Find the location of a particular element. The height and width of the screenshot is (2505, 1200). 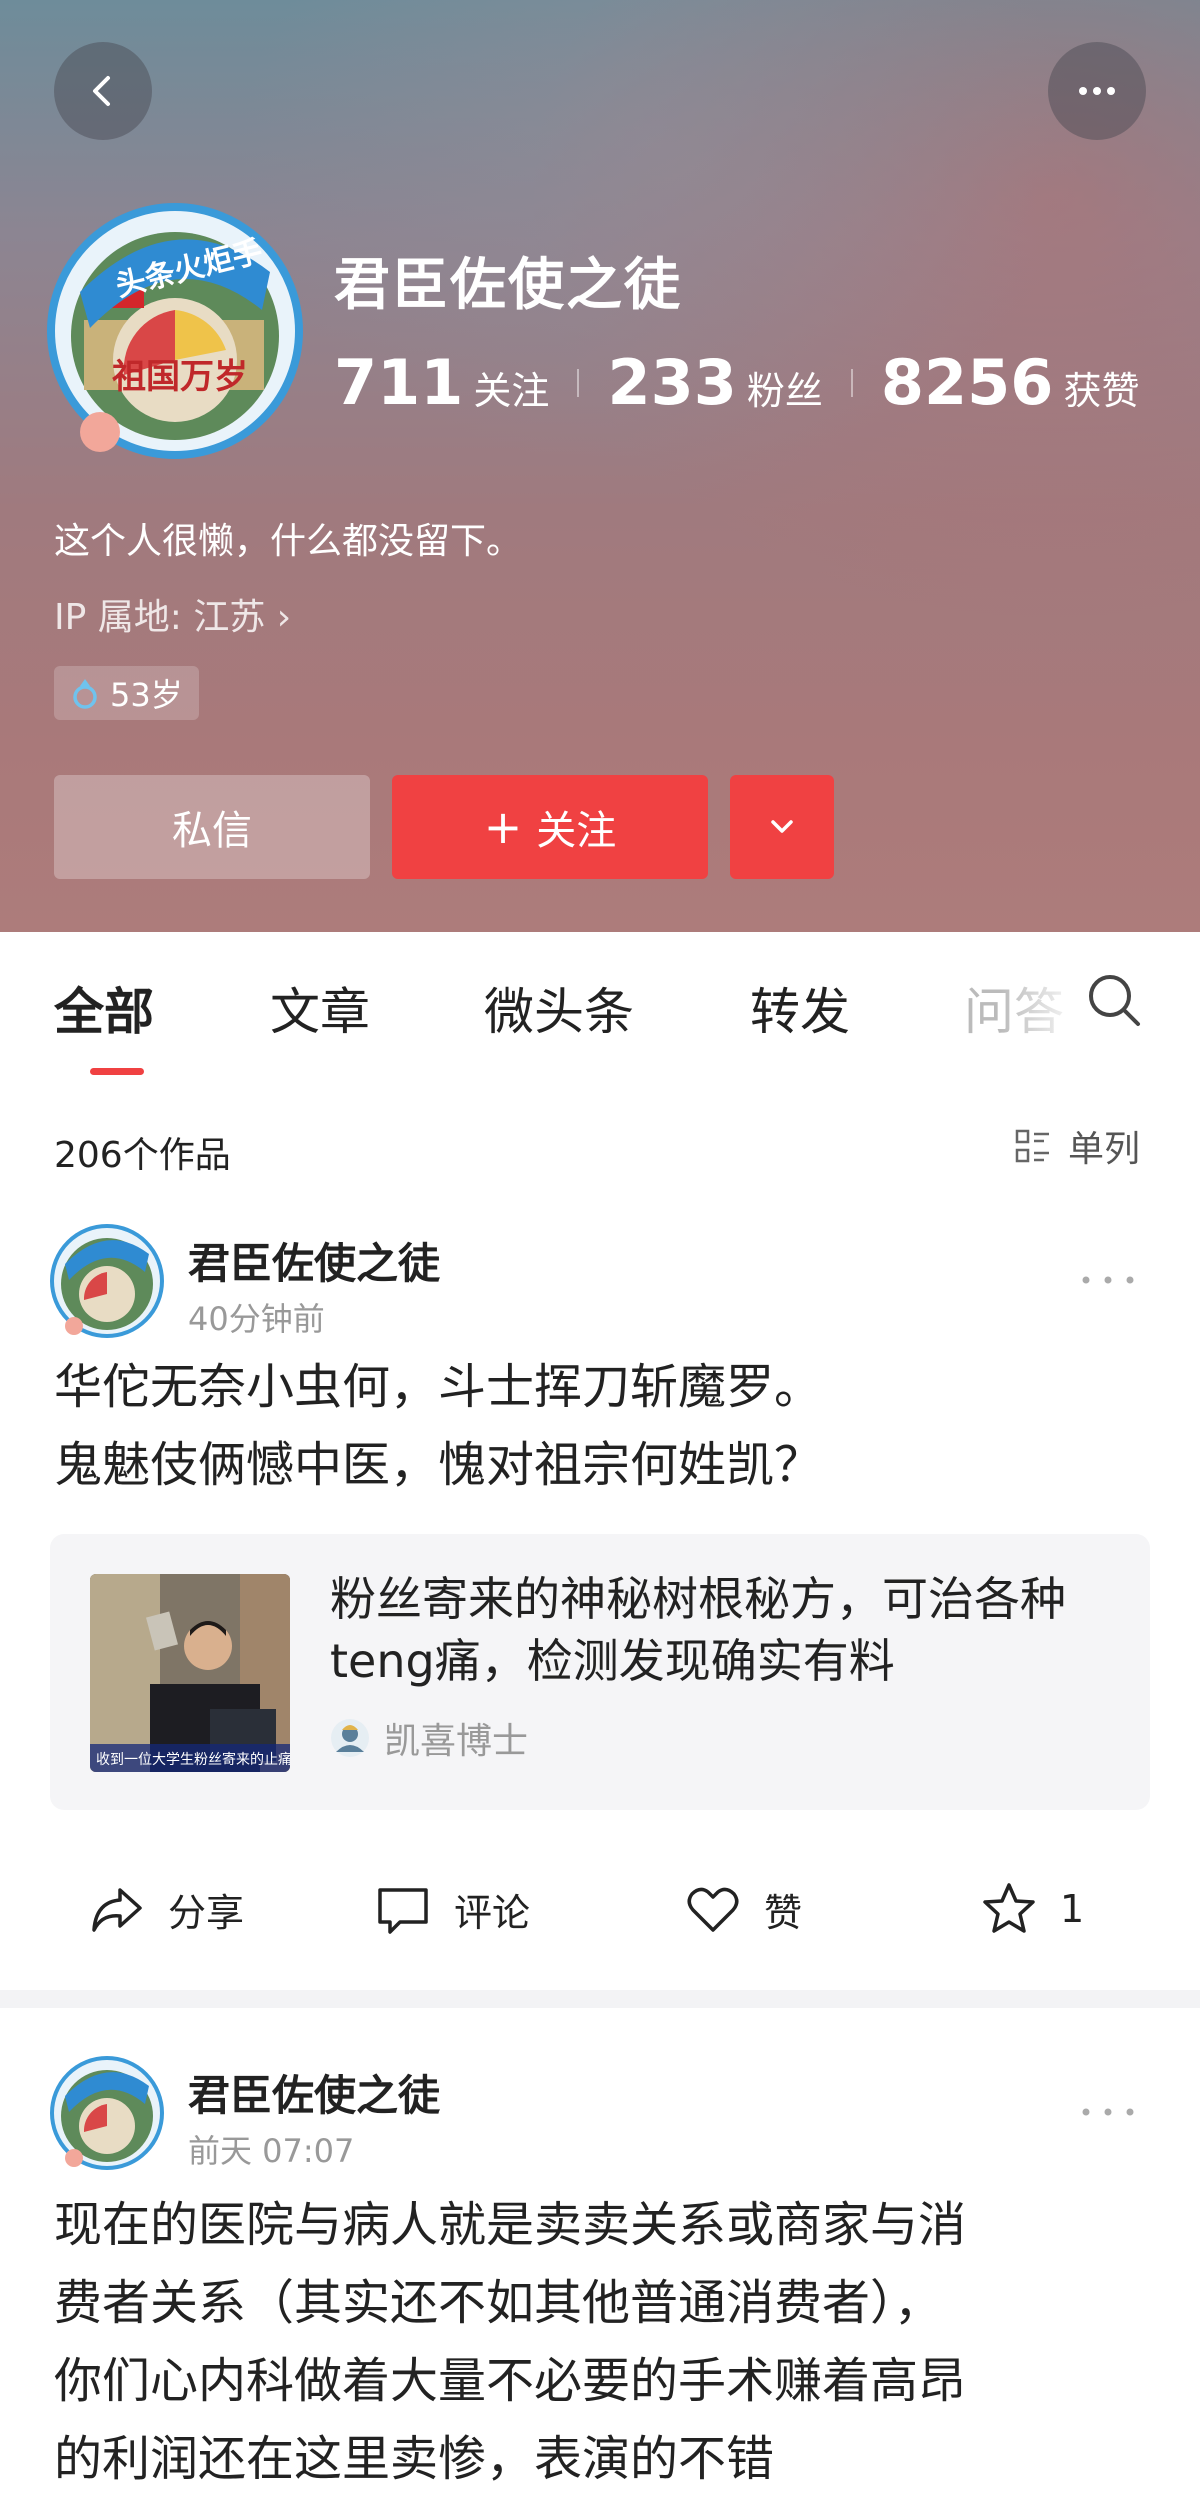

profile-name: 君臣佐使之徒 is located at coordinates (508, 285).